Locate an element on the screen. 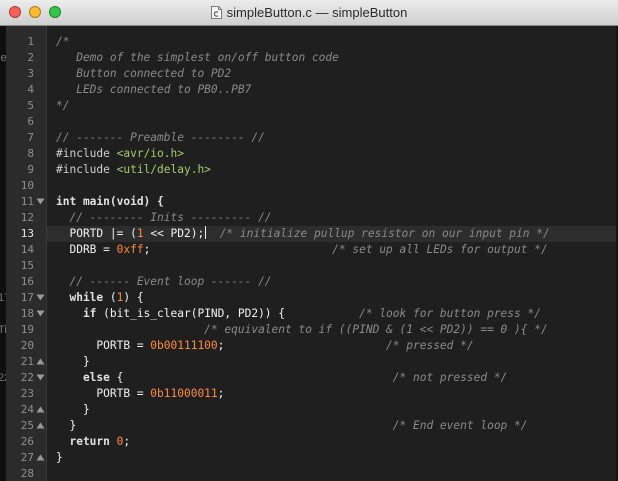  code-token-comment: // -------- Inits --------- // is located at coordinates (164, 217).